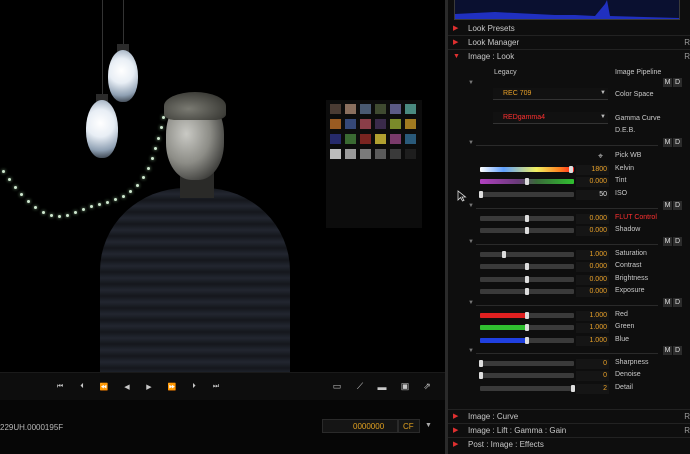  Describe the element at coordinates (624, 387) in the screenshot. I see `slider-label: Detail` at that location.